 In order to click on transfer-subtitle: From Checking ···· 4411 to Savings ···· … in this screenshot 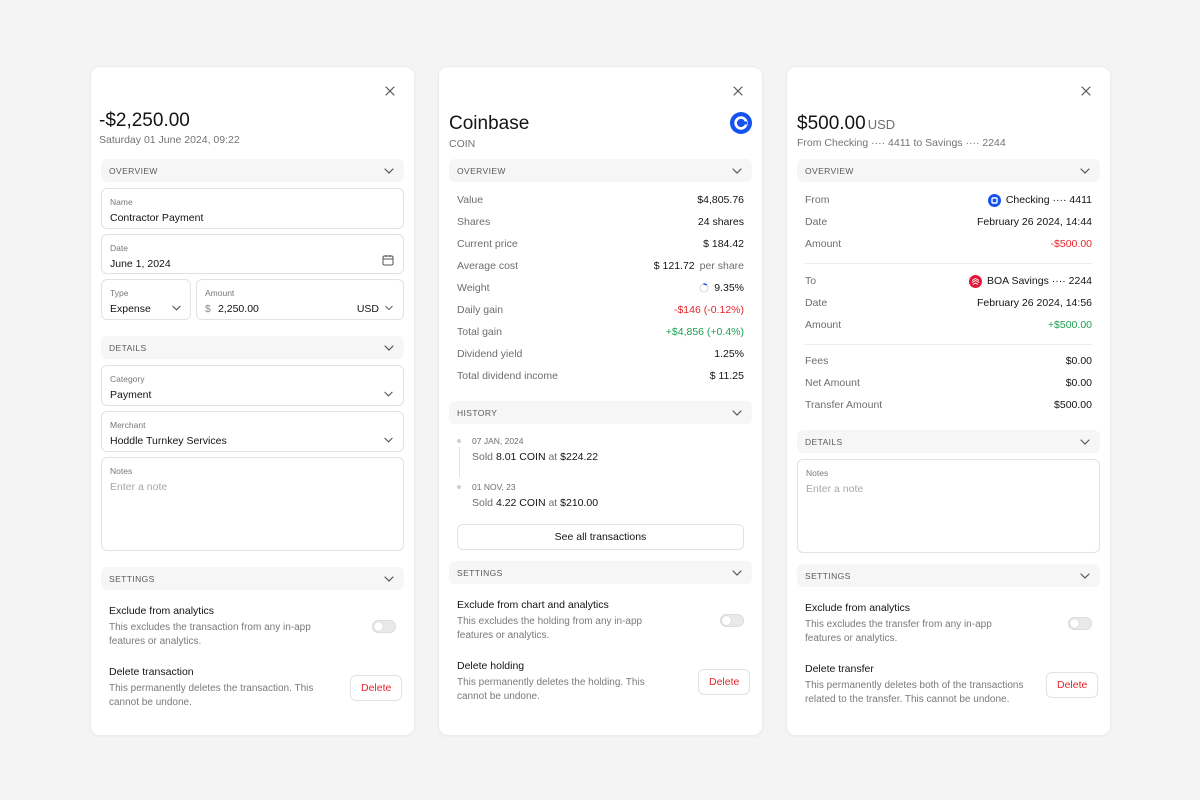, I will do `click(901, 143)`.